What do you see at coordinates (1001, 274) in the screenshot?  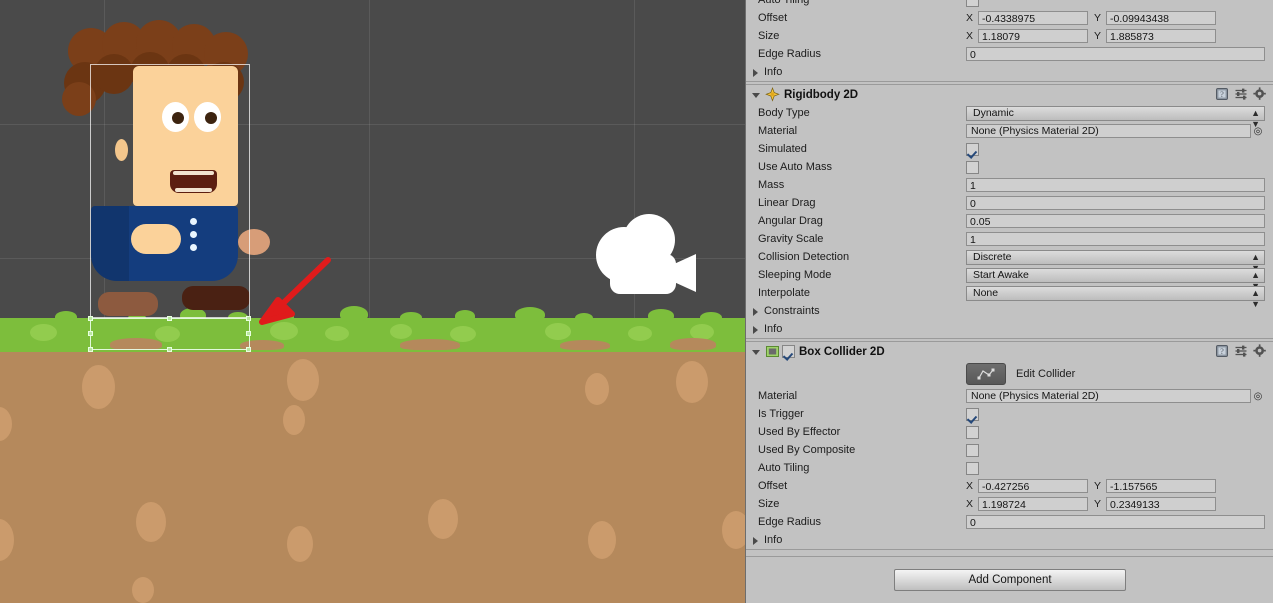 I see `dropdown-sleeping-mode-value: Start Awake` at bounding box center [1001, 274].